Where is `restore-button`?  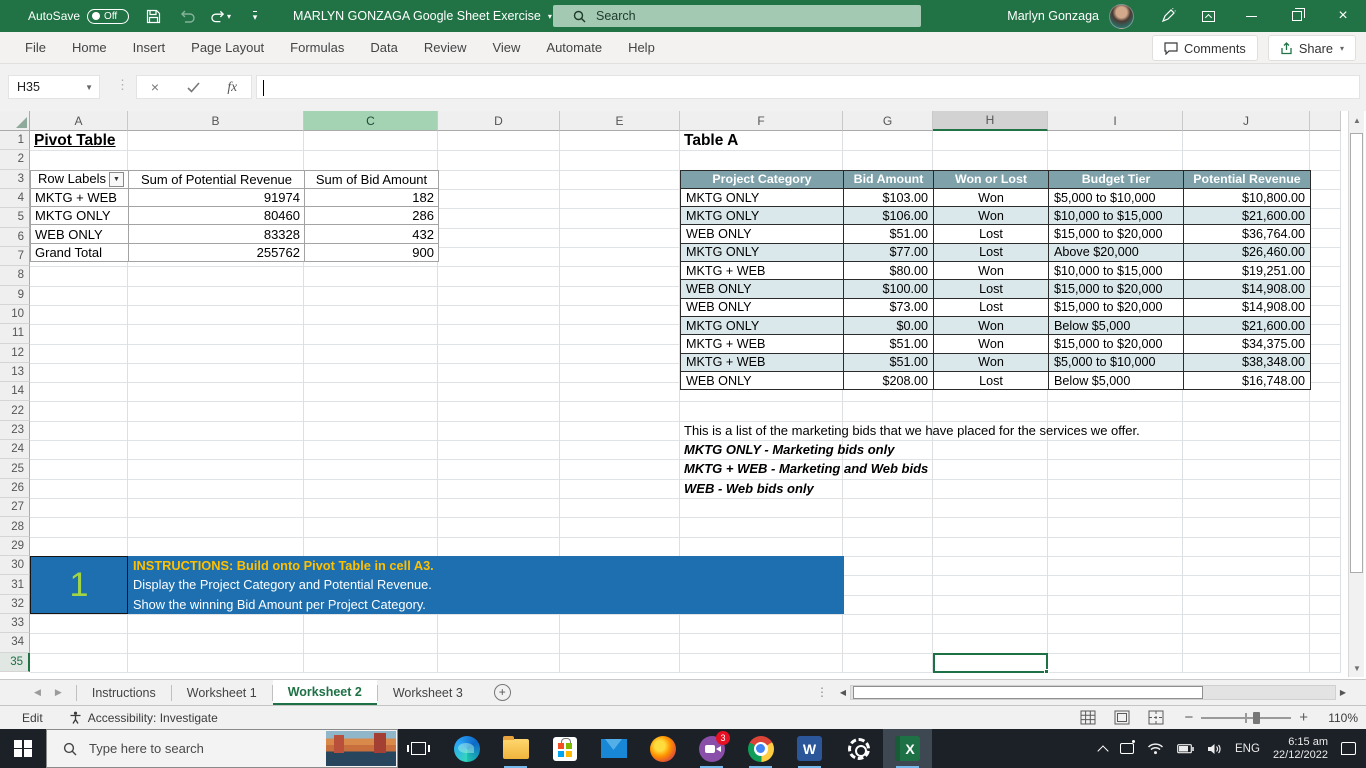
restore-button is located at coordinates (1297, 16).